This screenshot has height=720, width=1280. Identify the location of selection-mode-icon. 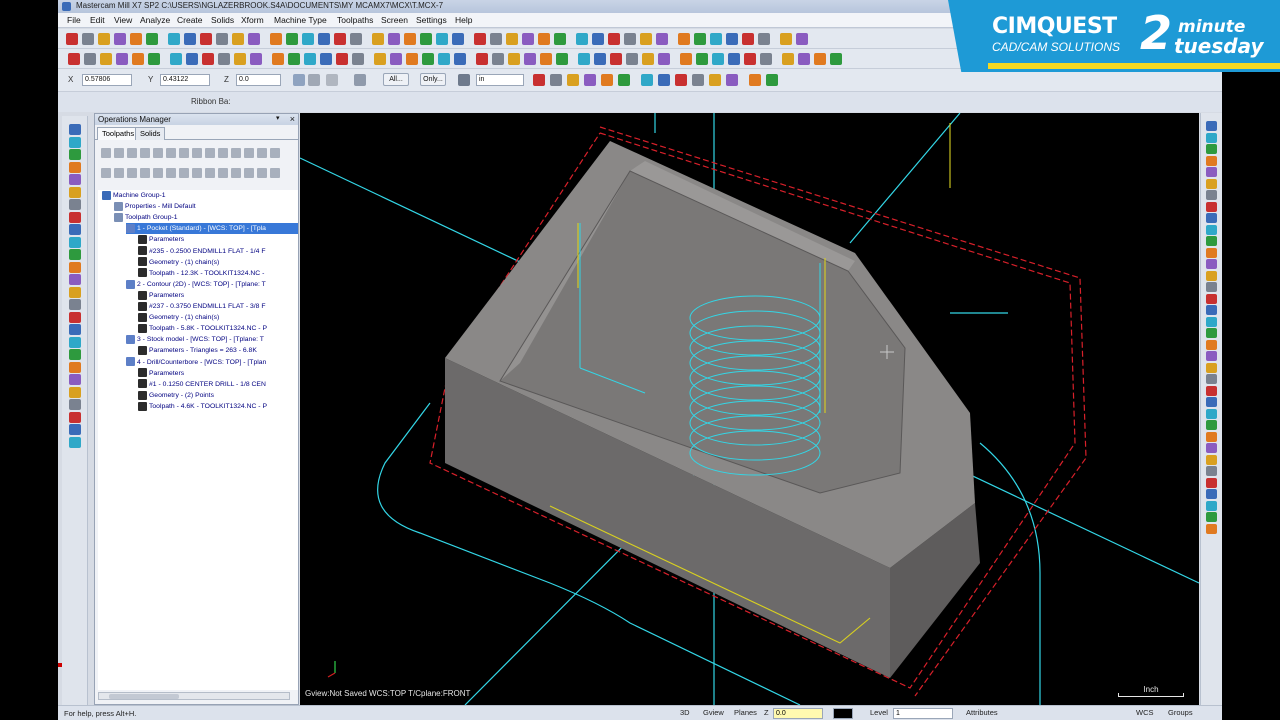
(464, 80).